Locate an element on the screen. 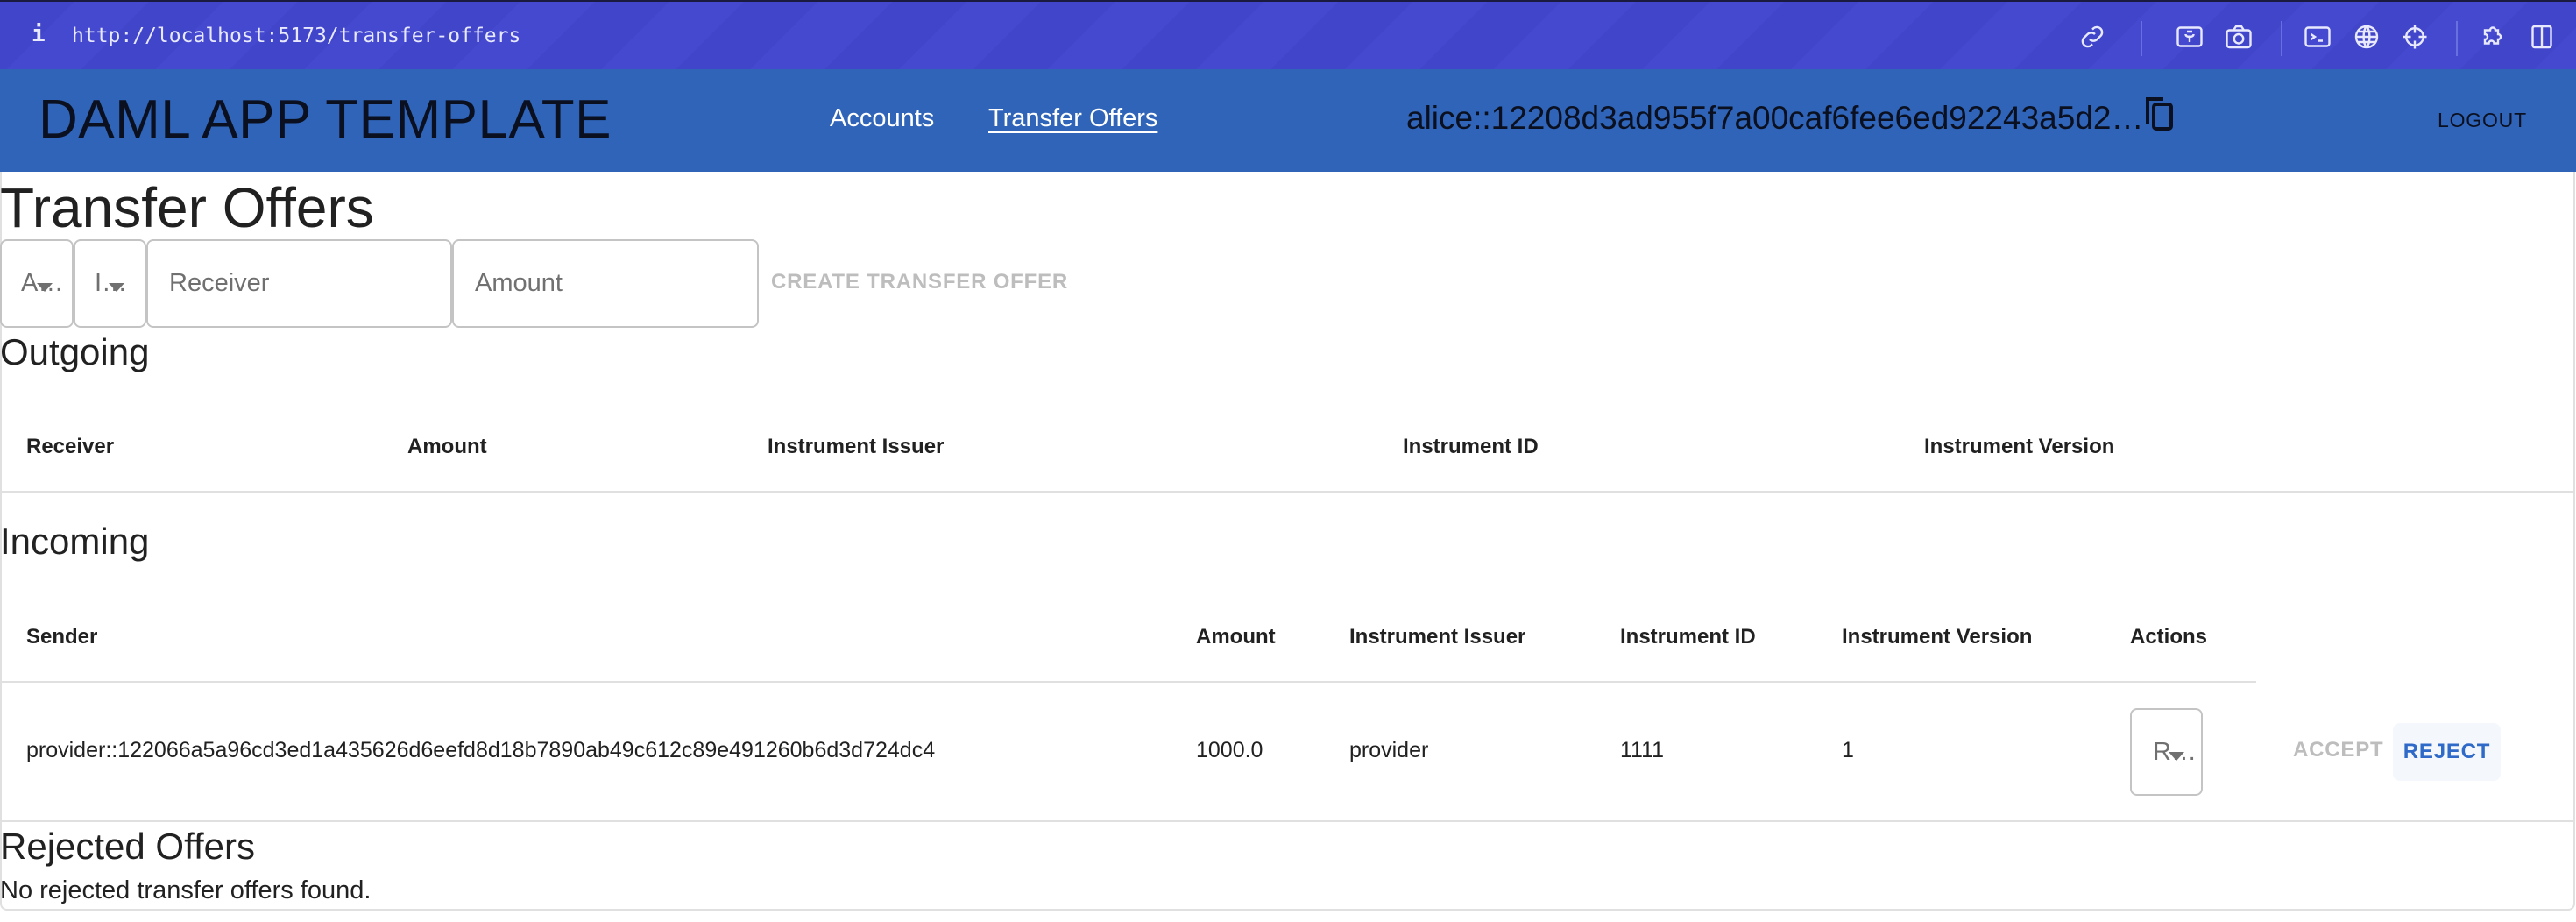 The height and width of the screenshot is (922, 2576). incoming-col-sender: Sender is located at coordinates (62, 637).